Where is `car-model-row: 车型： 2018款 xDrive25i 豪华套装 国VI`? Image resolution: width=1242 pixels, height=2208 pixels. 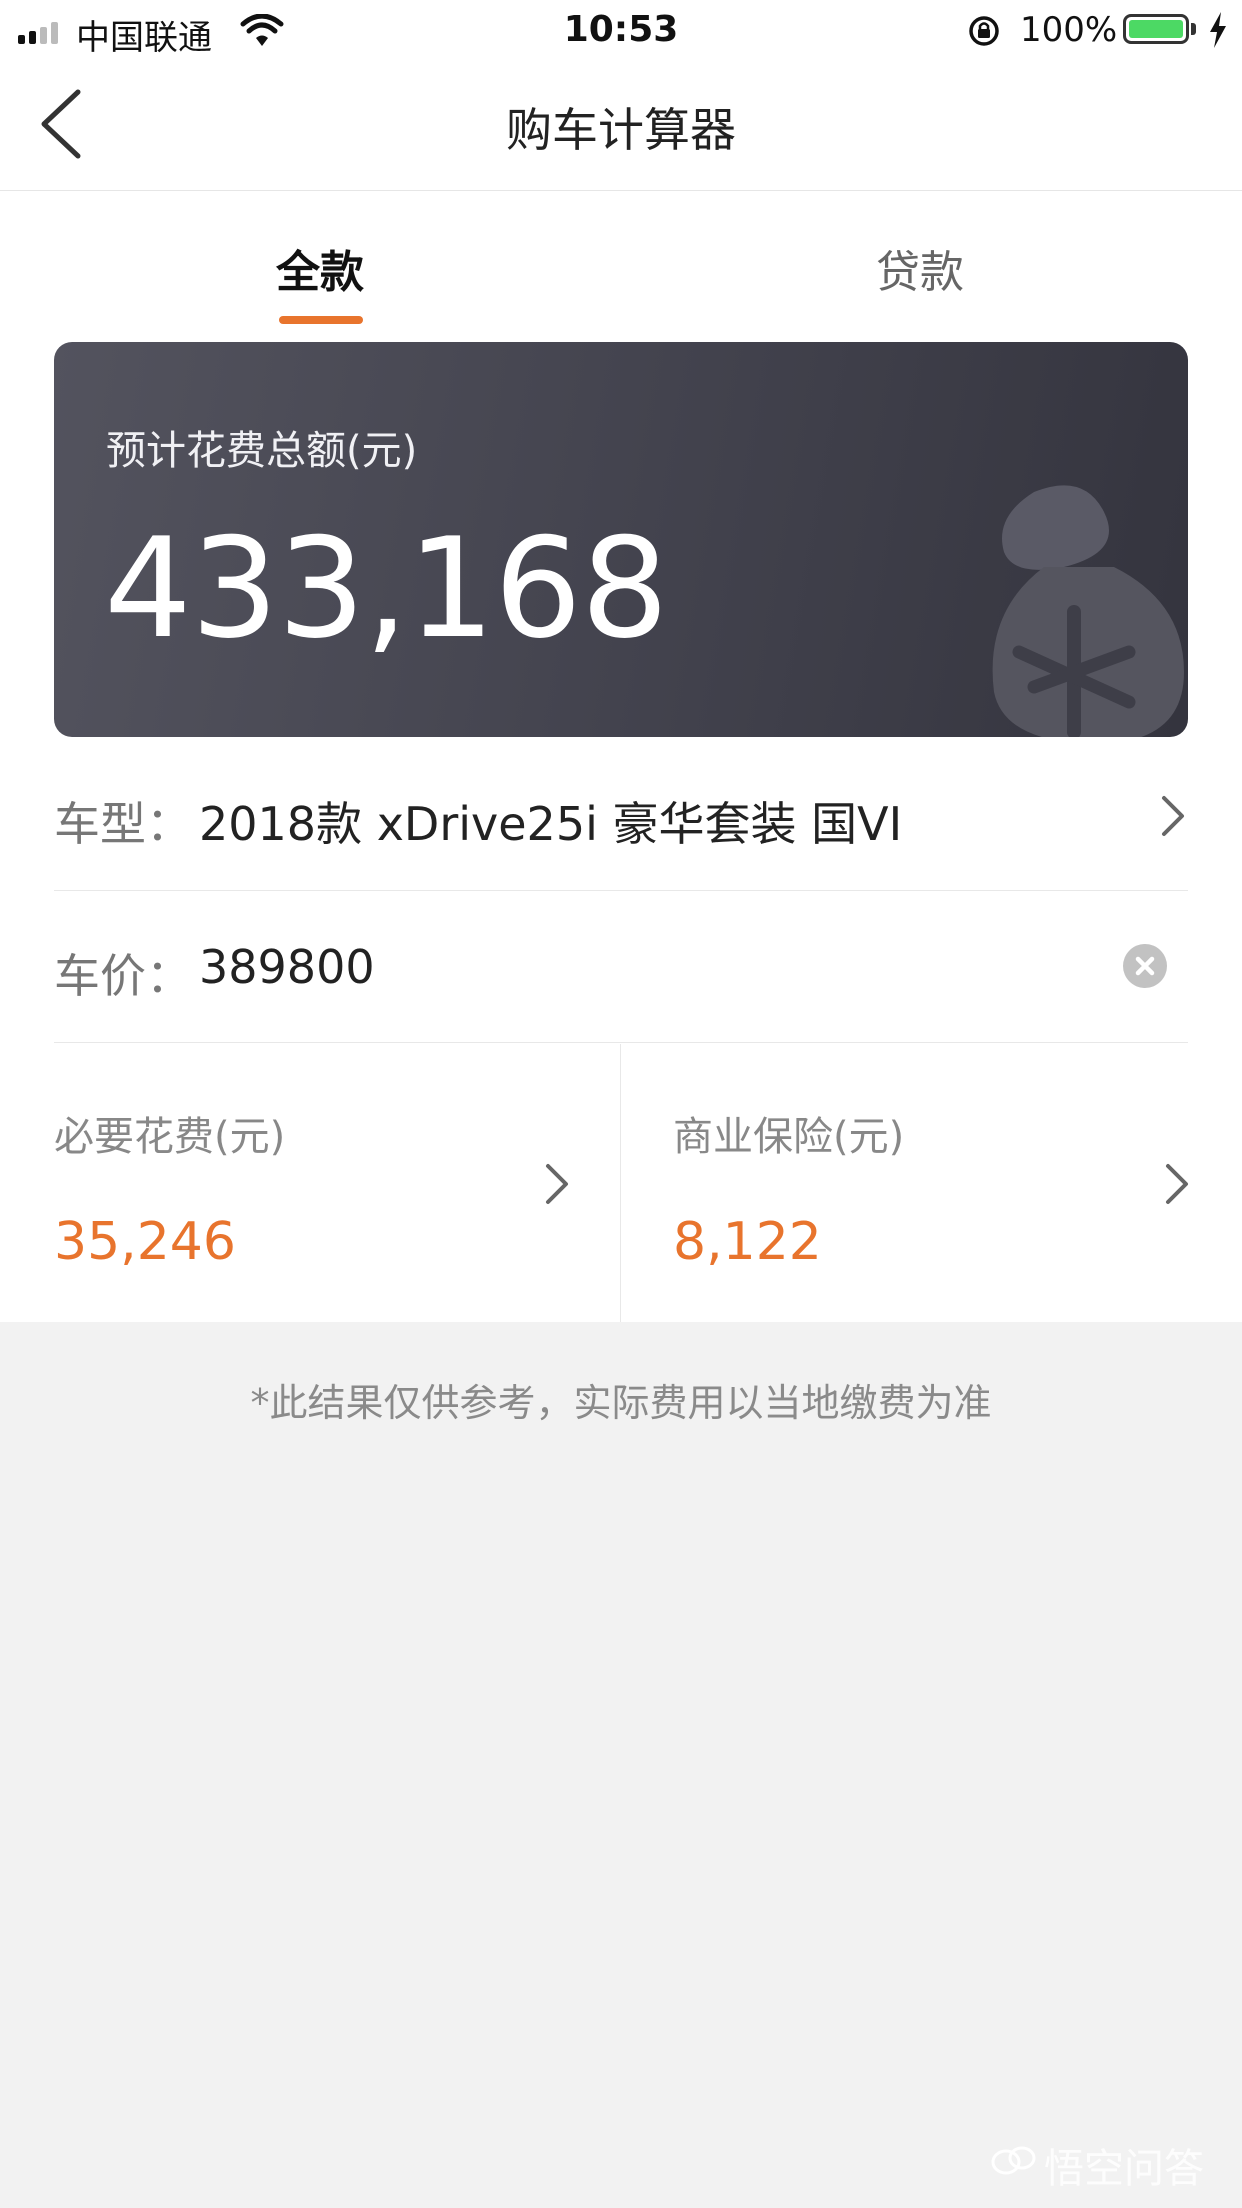 car-model-row: 车型： 2018款 xDrive25i 豪华套装 国VI is located at coordinates (621, 815).